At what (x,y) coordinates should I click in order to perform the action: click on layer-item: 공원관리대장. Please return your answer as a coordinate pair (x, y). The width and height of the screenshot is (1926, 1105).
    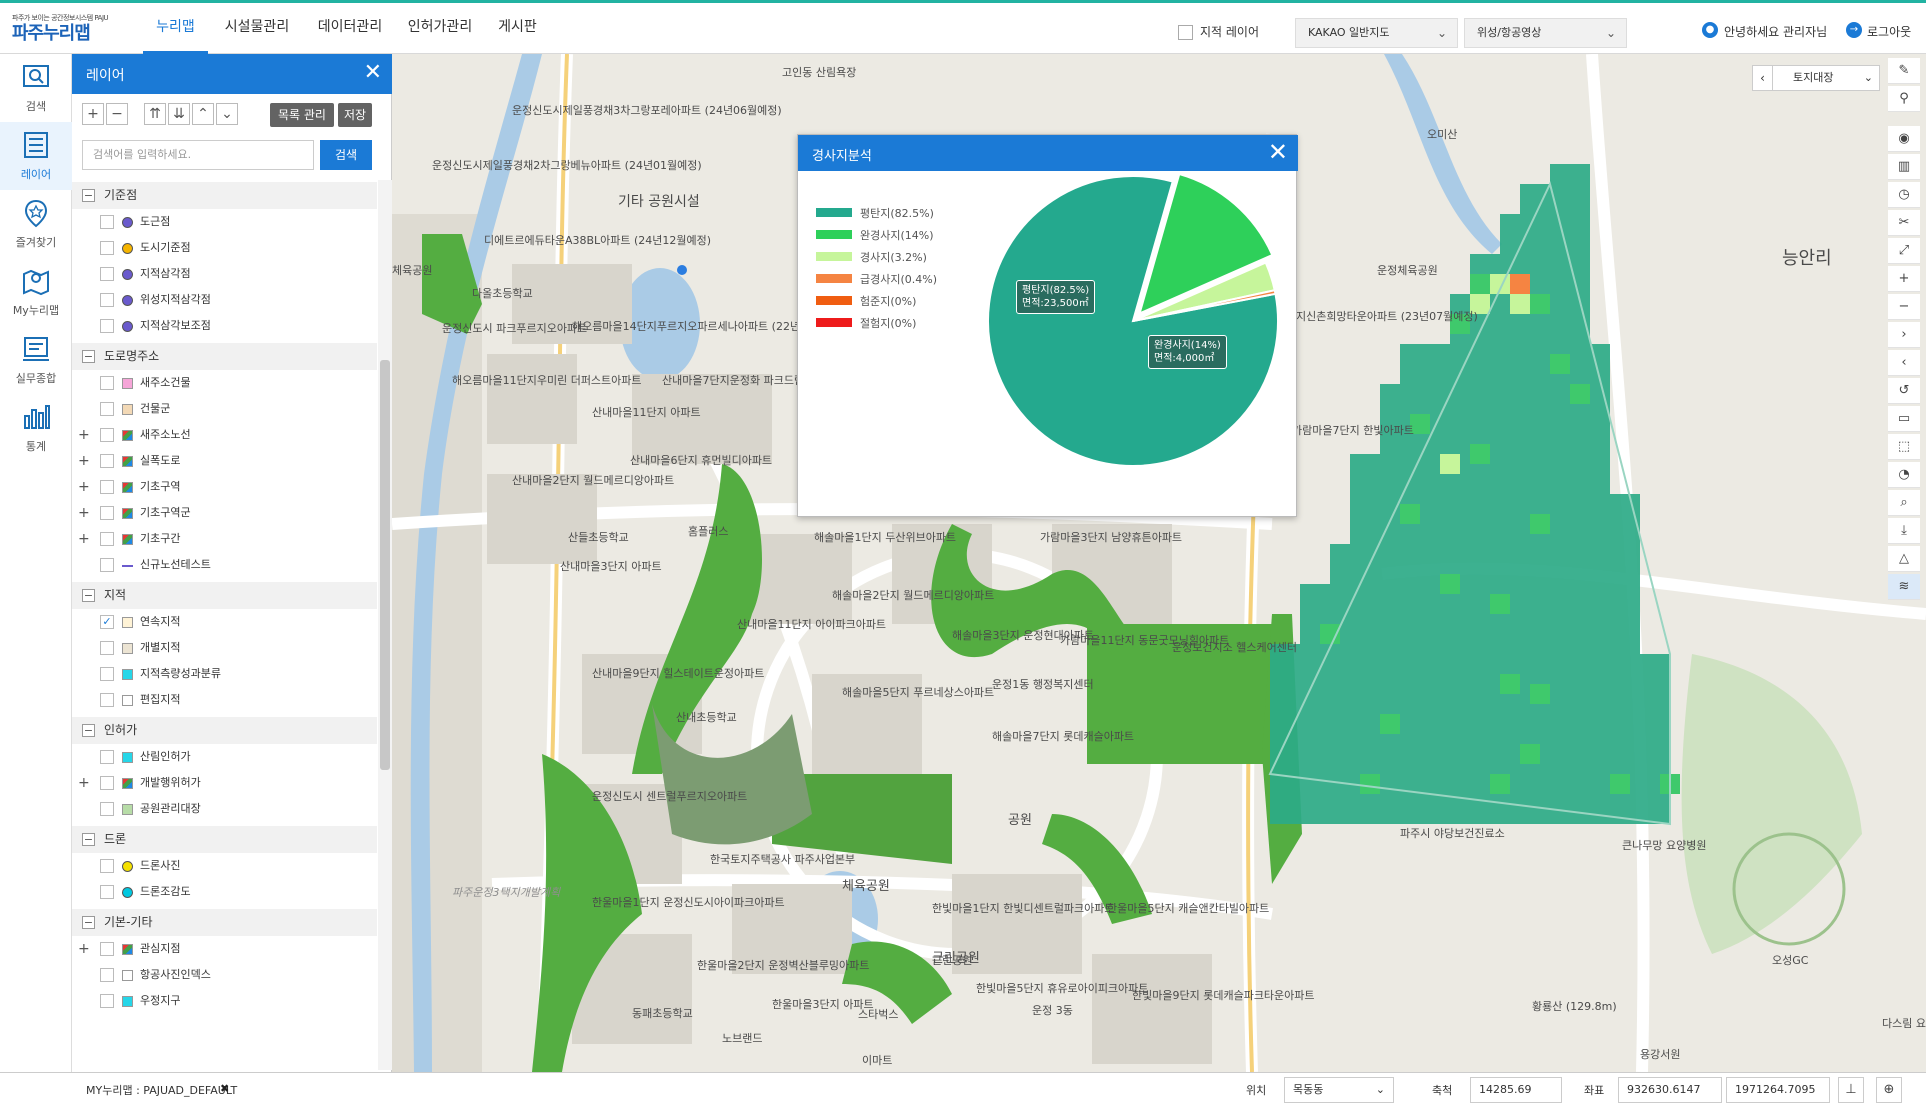
    Looking at the image, I should click on (224, 809).